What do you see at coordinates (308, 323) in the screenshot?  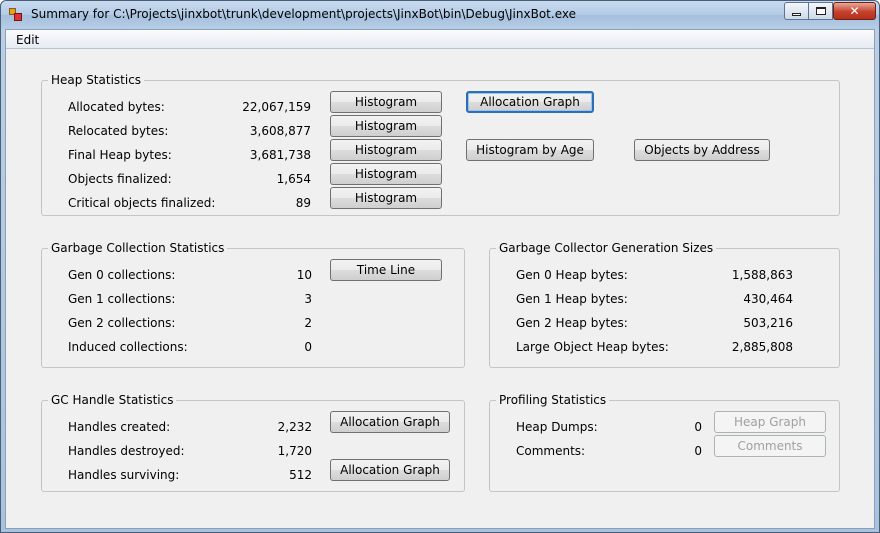 I see `row-value: 2` at bounding box center [308, 323].